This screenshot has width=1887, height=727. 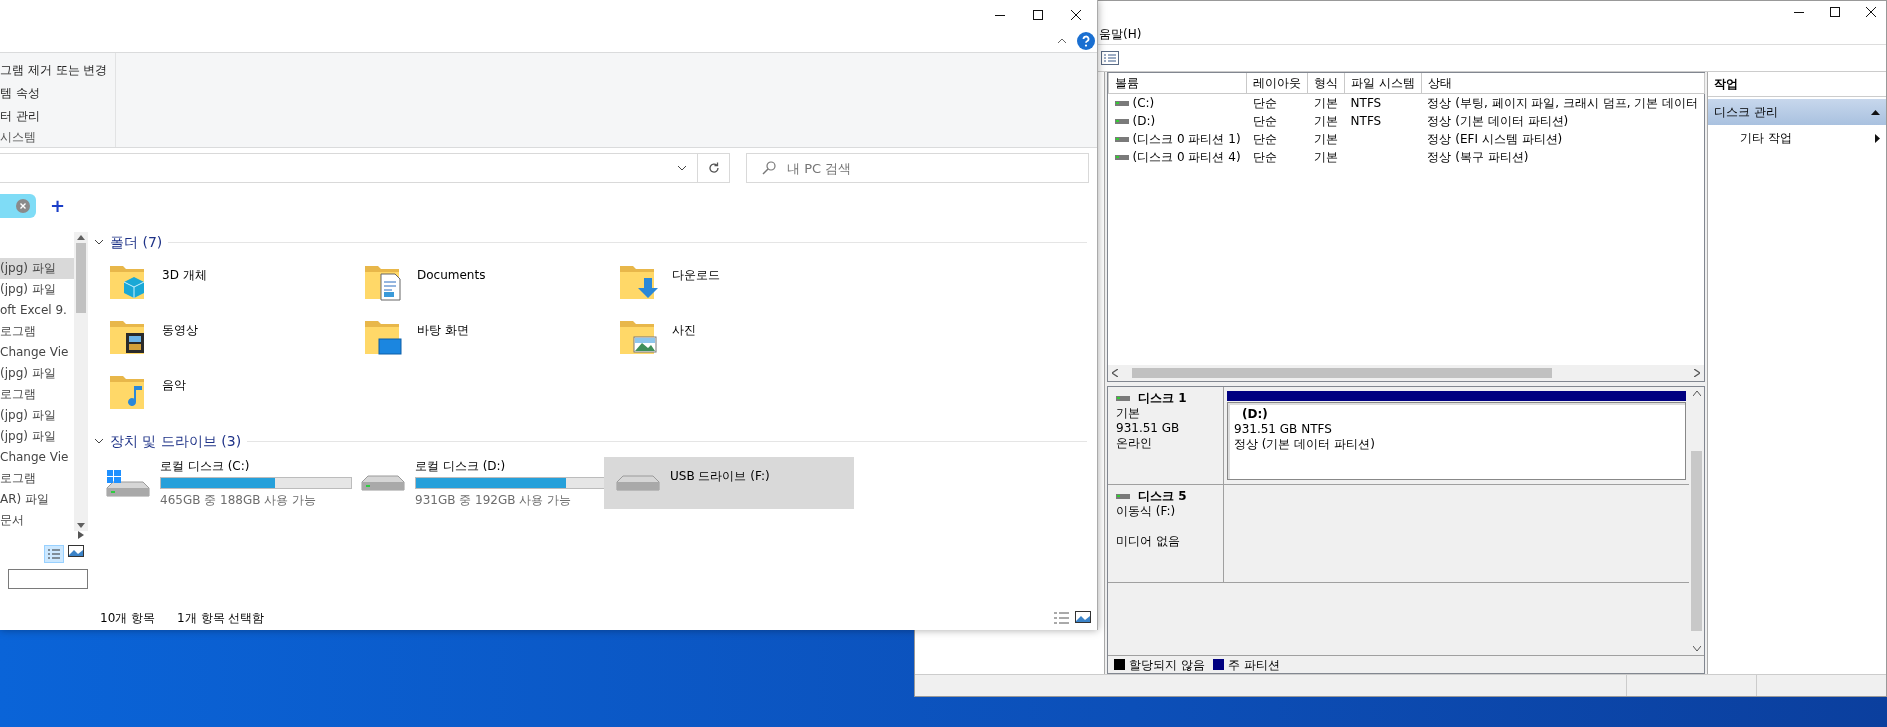 What do you see at coordinates (1277, 102) in the screenshot?
I see `table-cell: 단순` at bounding box center [1277, 102].